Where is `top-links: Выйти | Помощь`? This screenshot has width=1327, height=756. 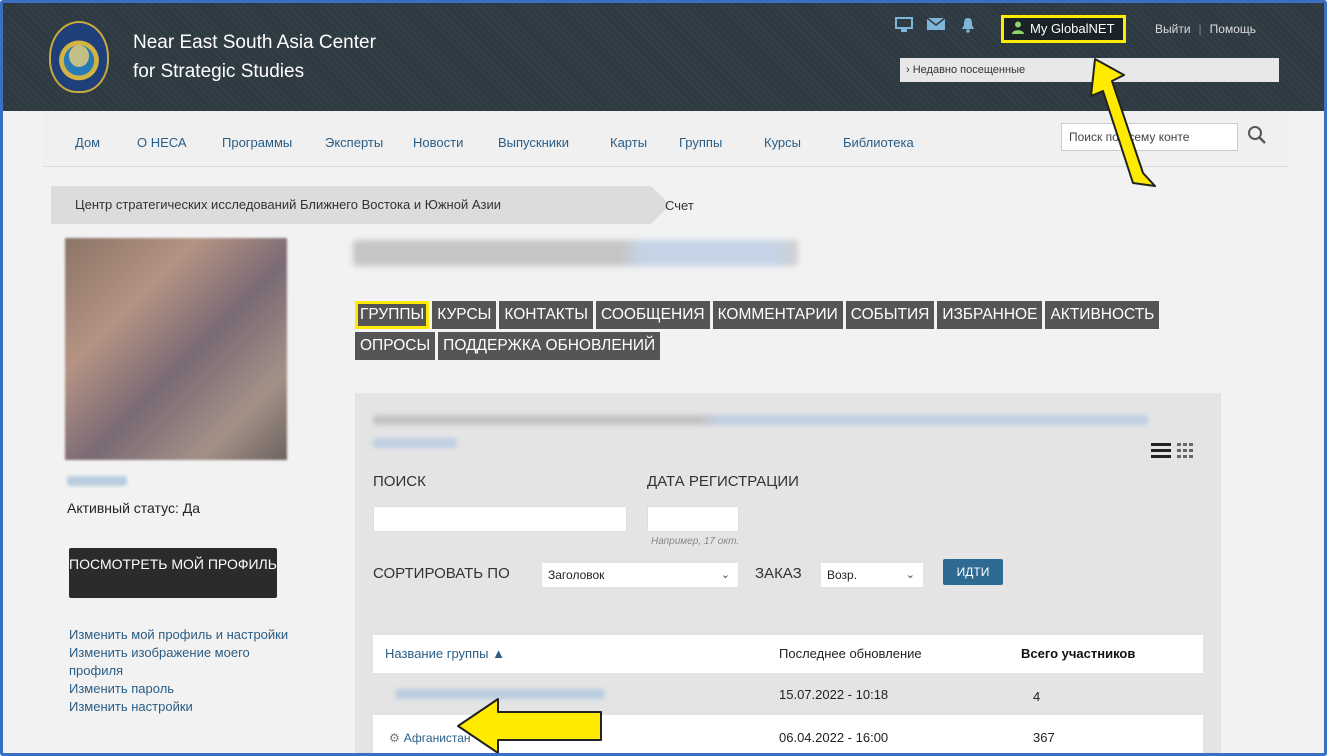
top-links: Выйти | Помощь is located at coordinates (1205, 29).